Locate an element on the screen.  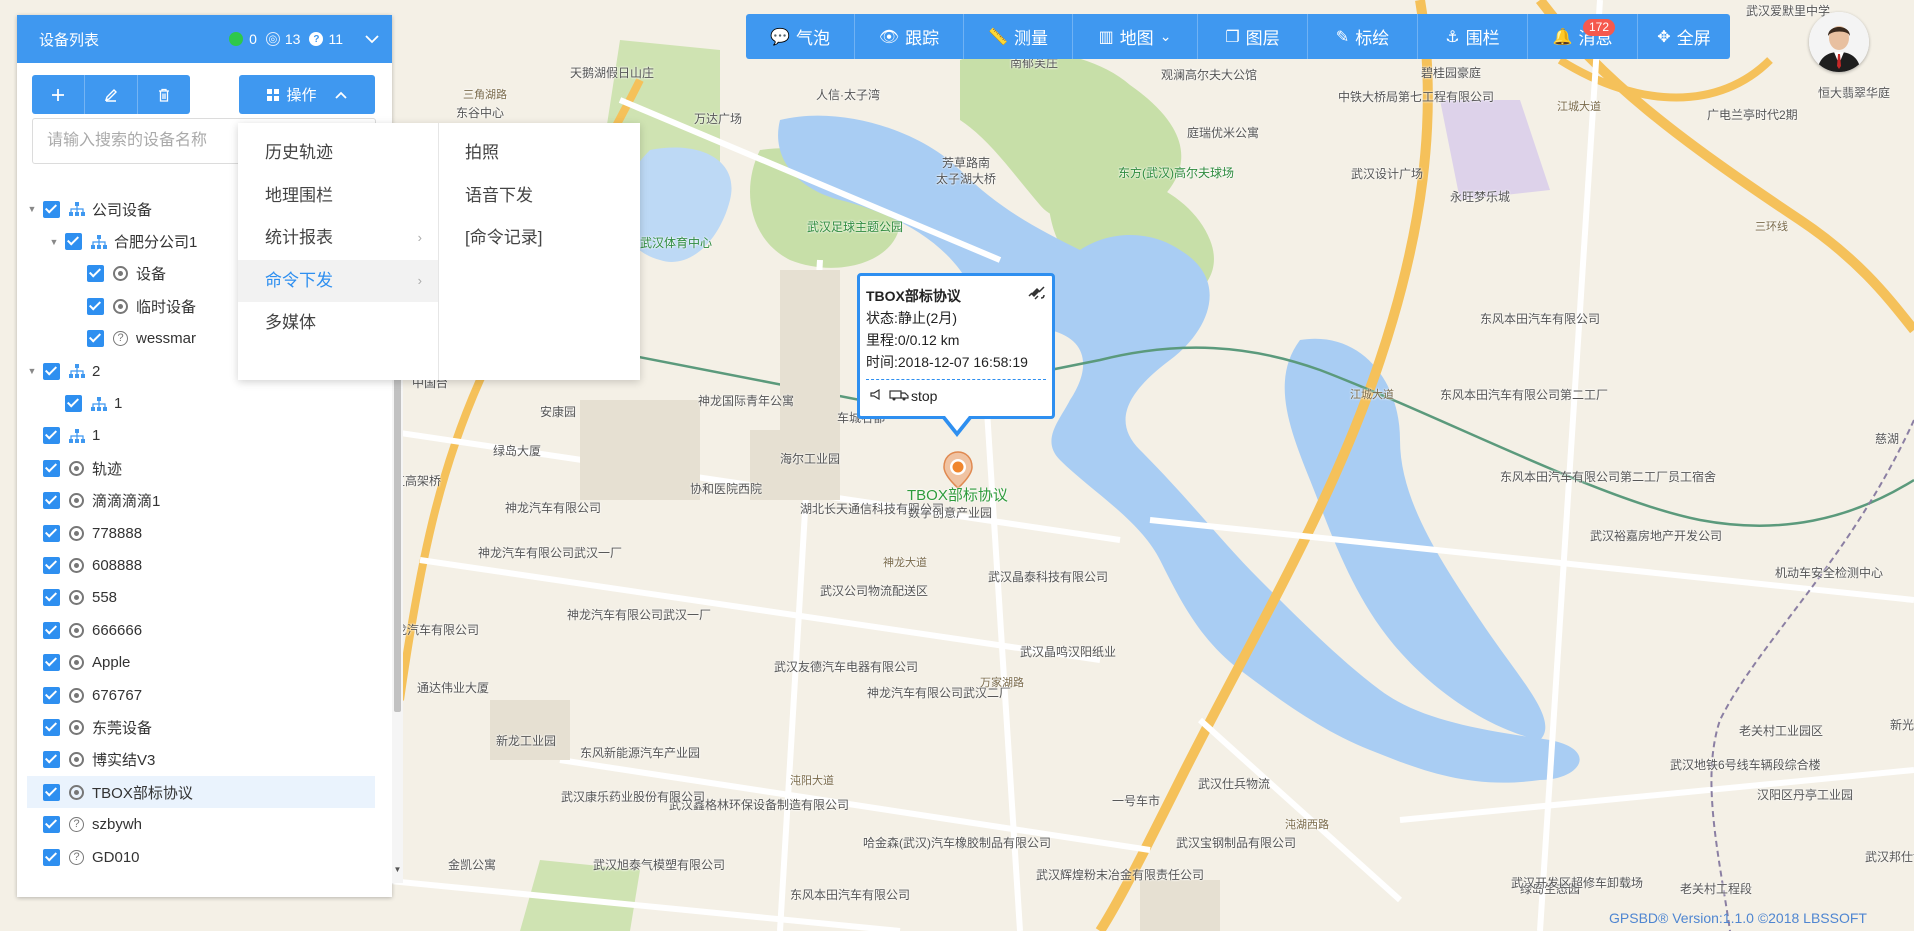
toolbar-button-label: 地图 is located at coordinates (1136, 38).